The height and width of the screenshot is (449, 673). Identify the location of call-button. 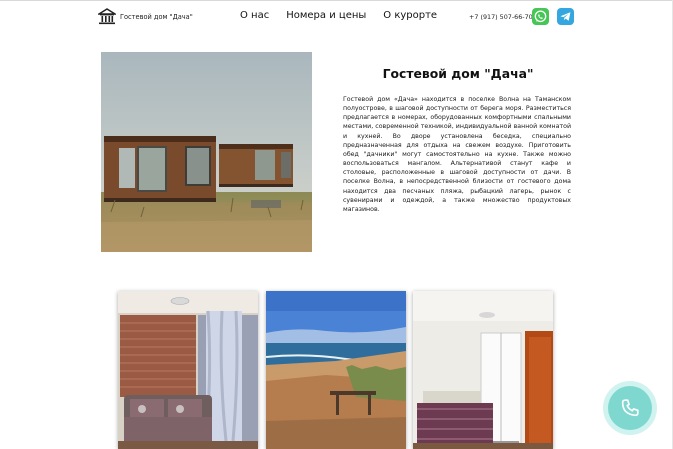
(630, 408).